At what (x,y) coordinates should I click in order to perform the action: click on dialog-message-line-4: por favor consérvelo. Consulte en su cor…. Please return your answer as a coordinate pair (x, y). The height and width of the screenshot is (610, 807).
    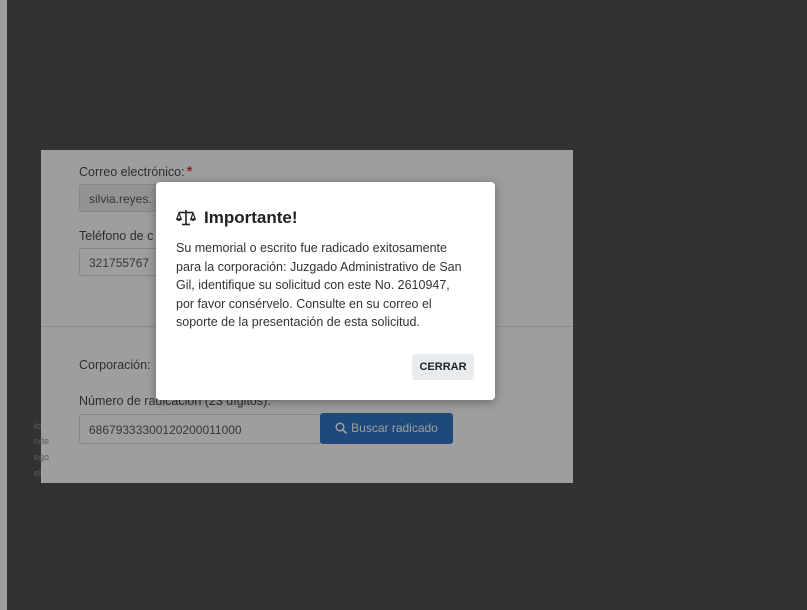
    Looking at the image, I should click on (304, 303).